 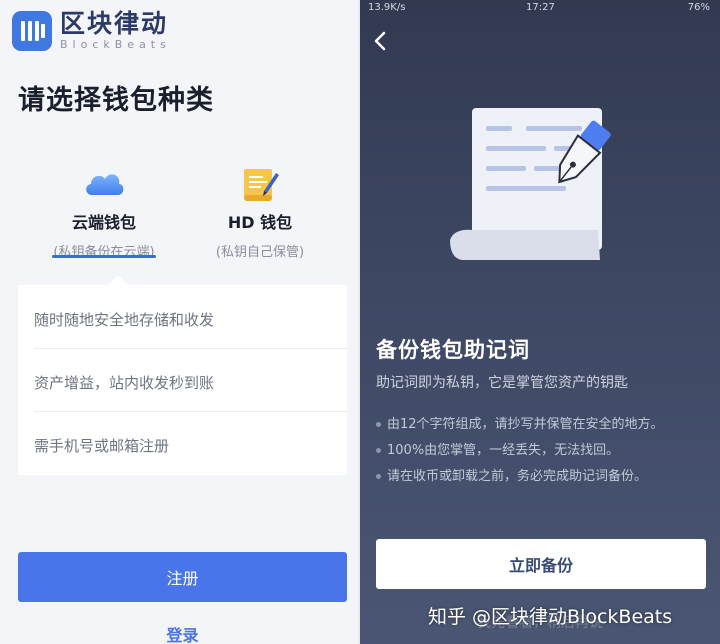 I want to click on zhihu-watermark: 知乎 @区块律动BlockBeats, so click(x=550, y=617).